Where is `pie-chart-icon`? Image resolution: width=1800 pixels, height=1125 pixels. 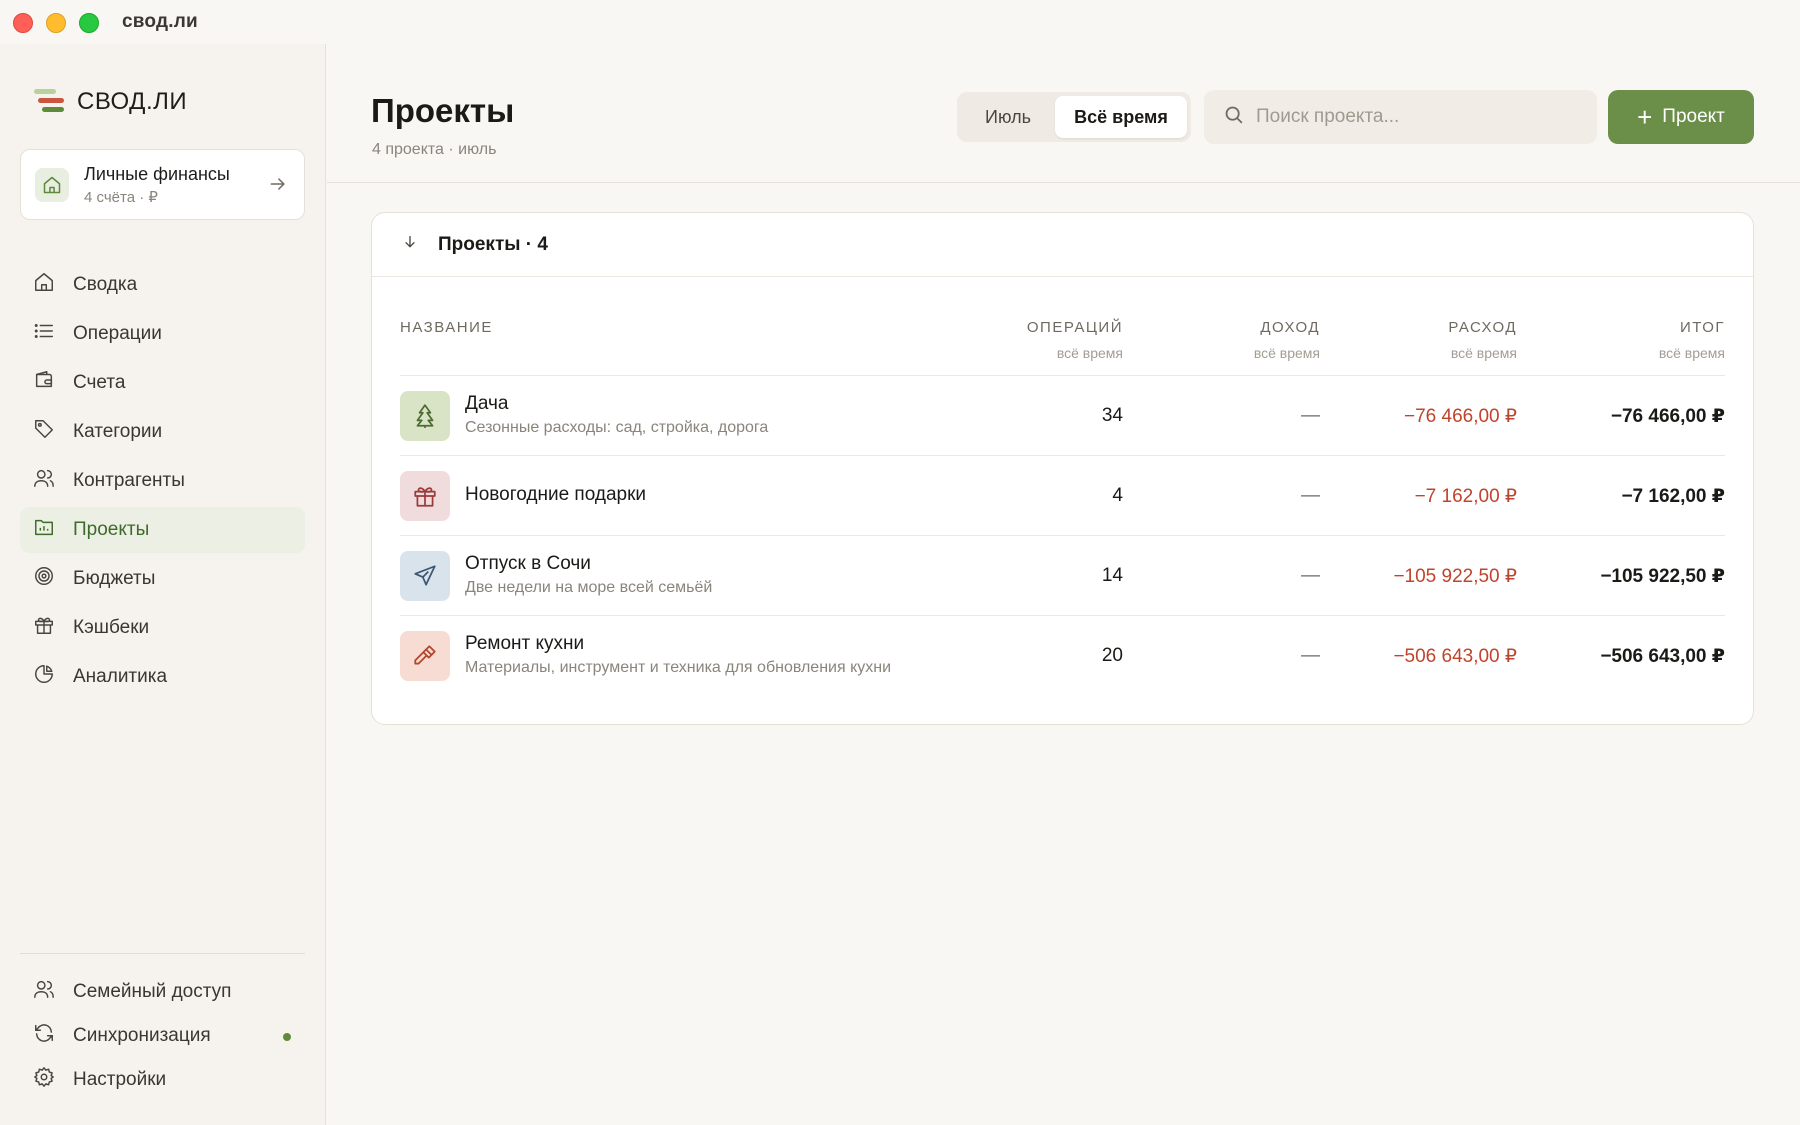
pie-chart-icon is located at coordinates (44, 677).